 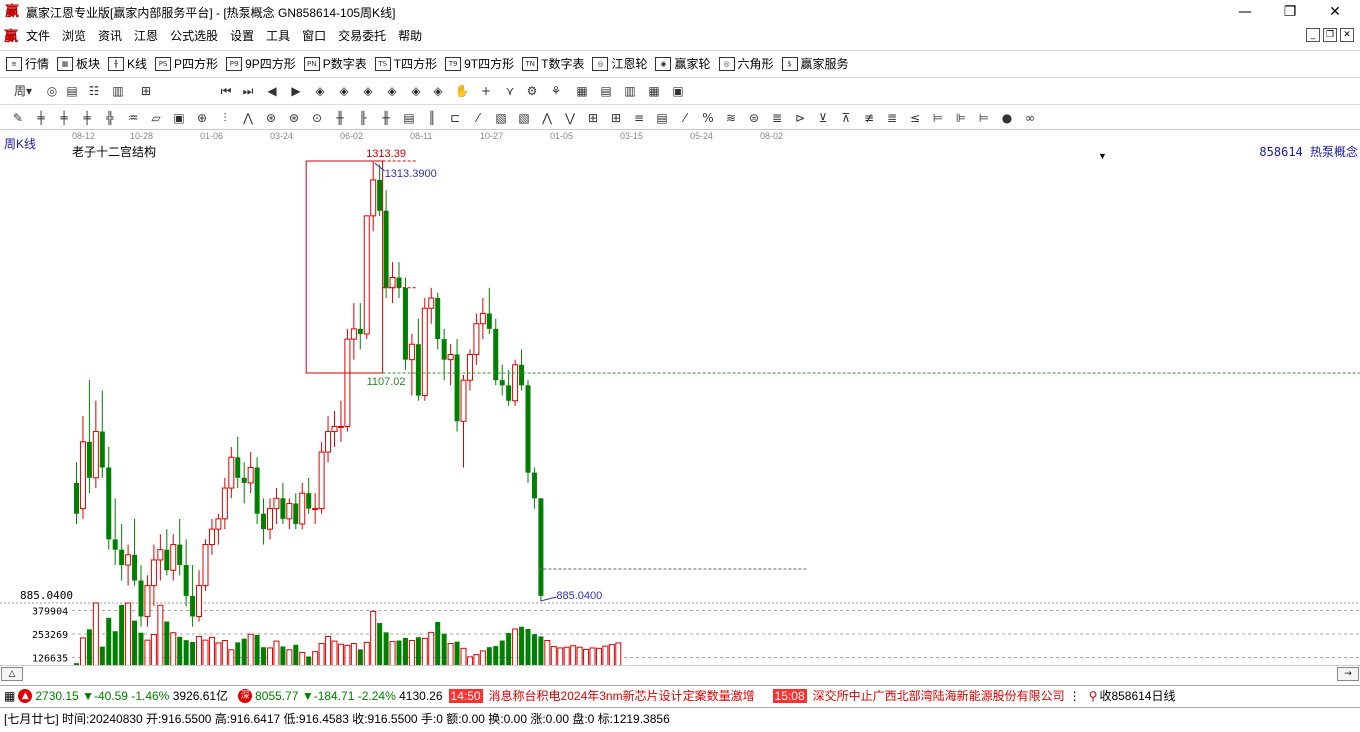 I want to click on nav-tool-16-icon: +, so click(x=486, y=91).